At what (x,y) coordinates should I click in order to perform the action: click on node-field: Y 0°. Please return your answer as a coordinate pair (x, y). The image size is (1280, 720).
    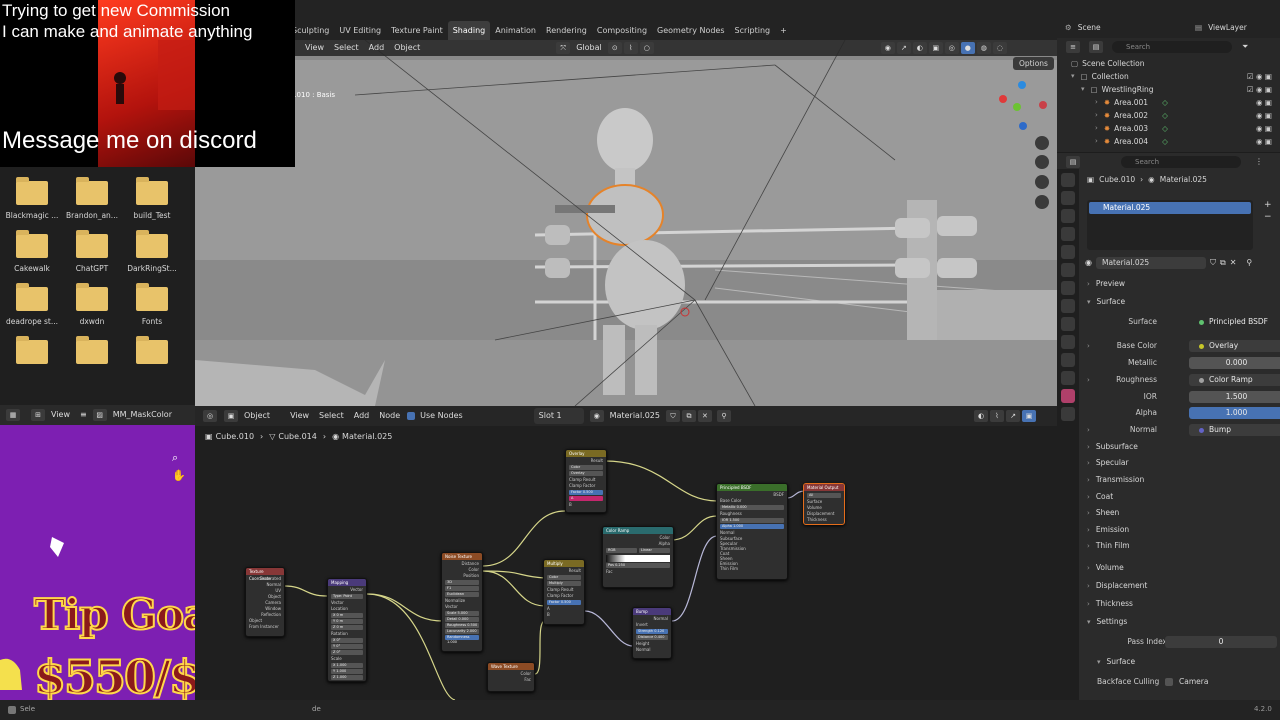
    Looking at the image, I should click on (347, 646).